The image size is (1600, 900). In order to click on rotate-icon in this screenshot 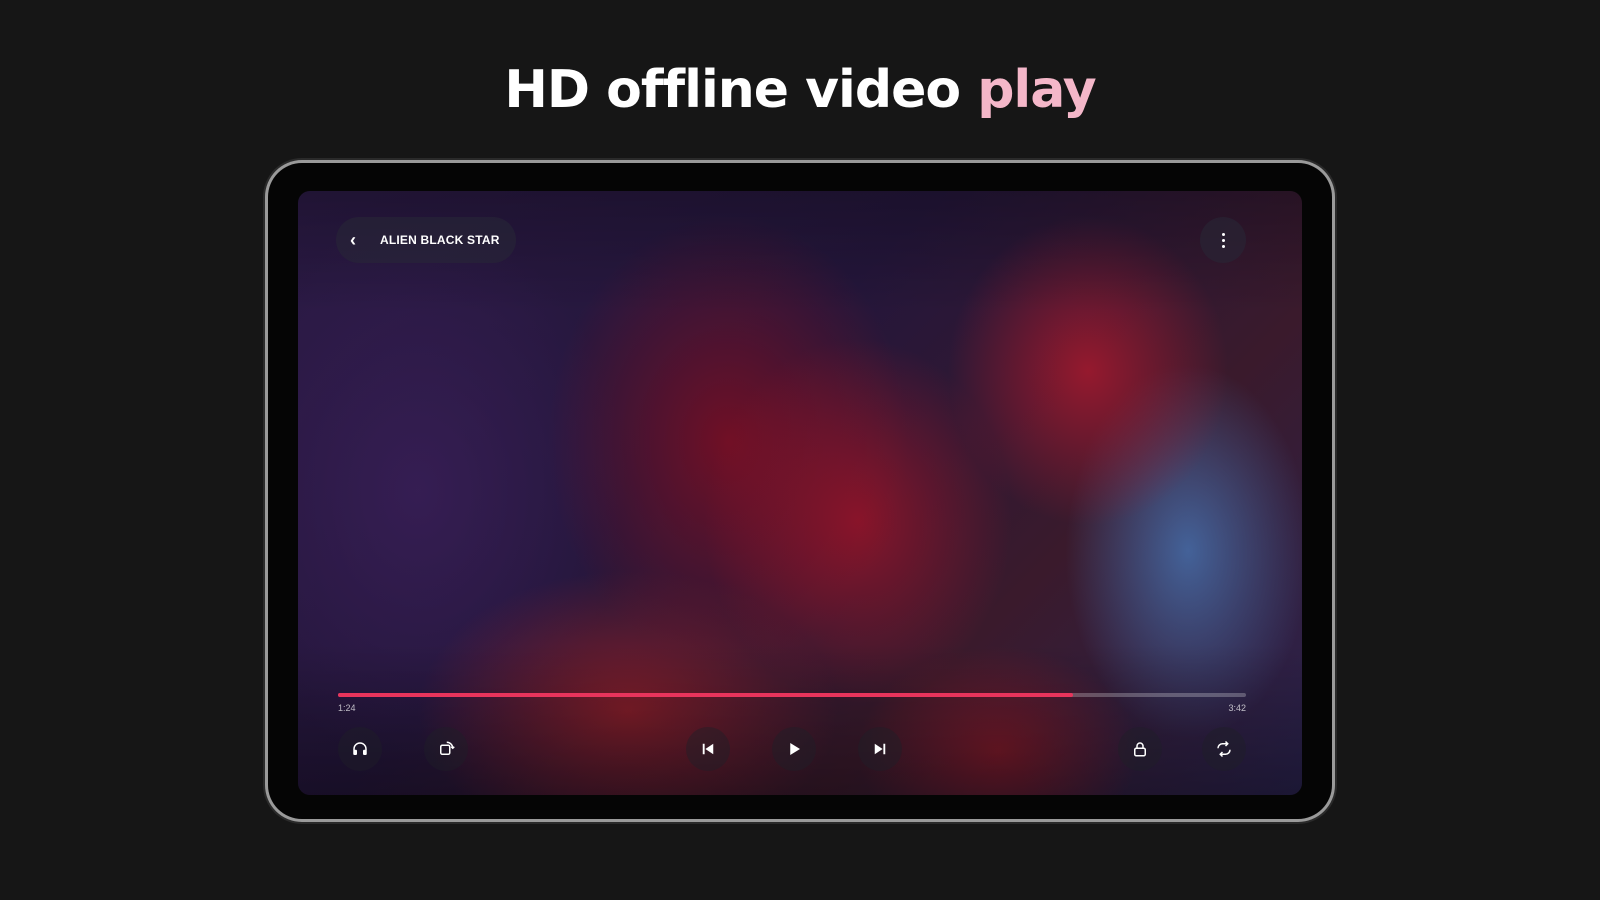, I will do `click(447, 748)`.